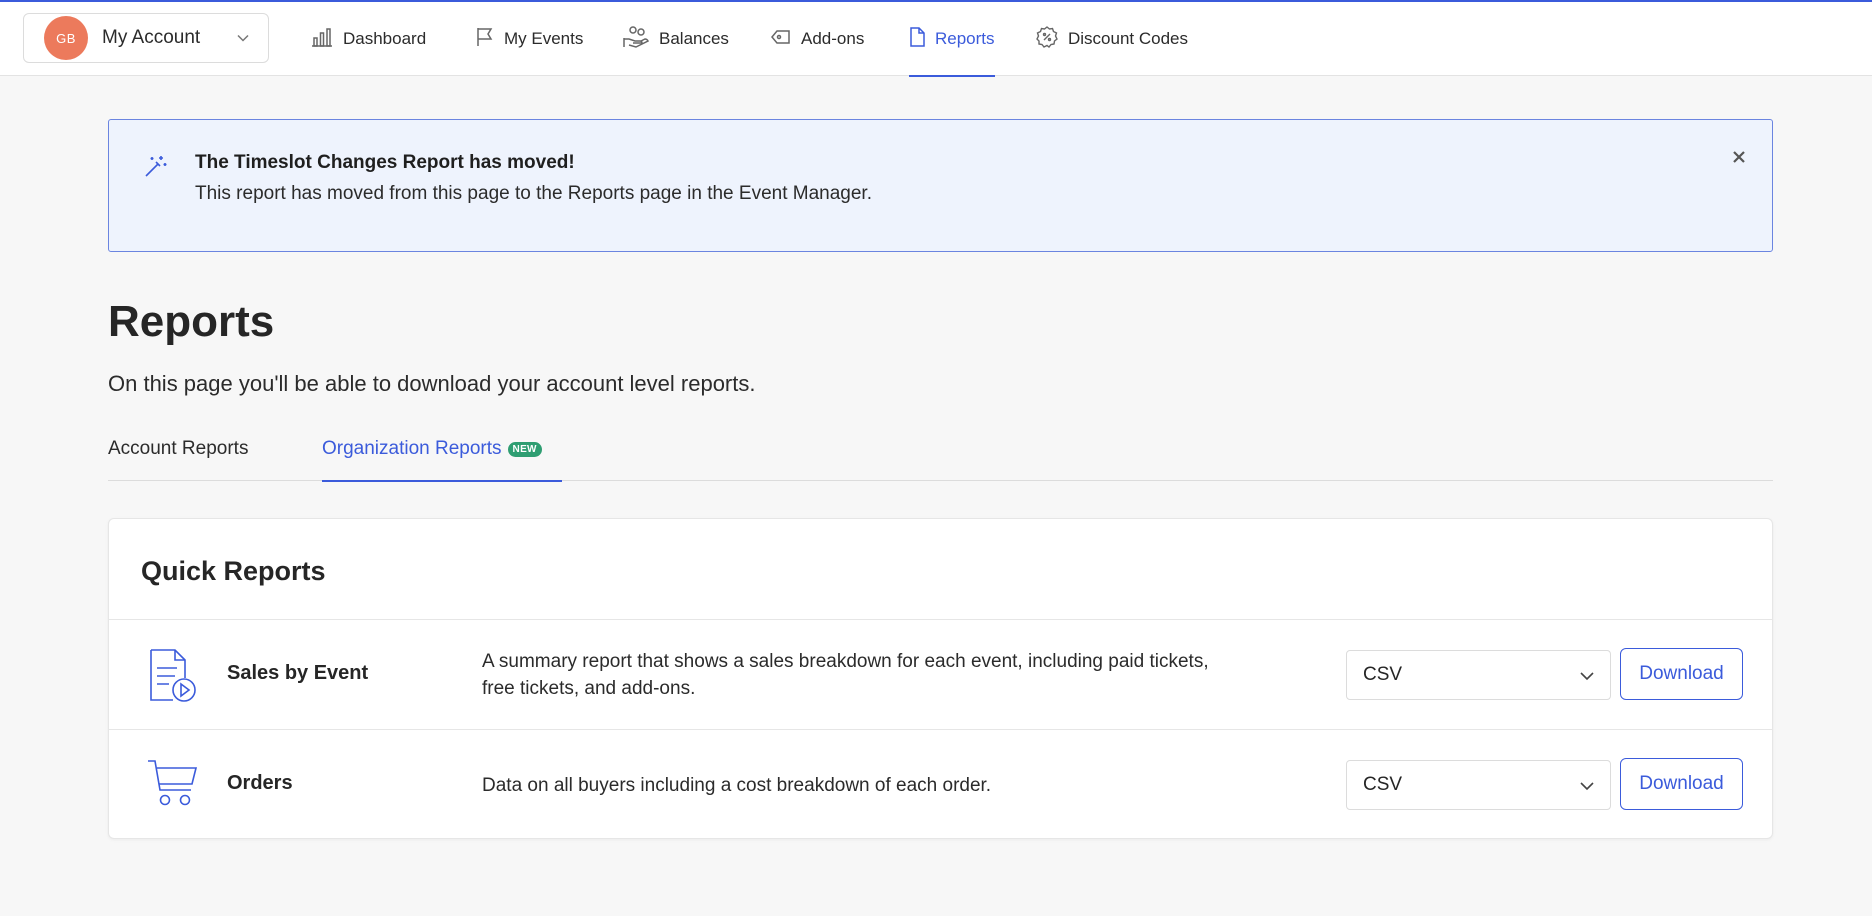 This screenshot has width=1872, height=916. Describe the element at coordinates (191, 321) in the screenshot. I see `page-title: Reports` at that location.